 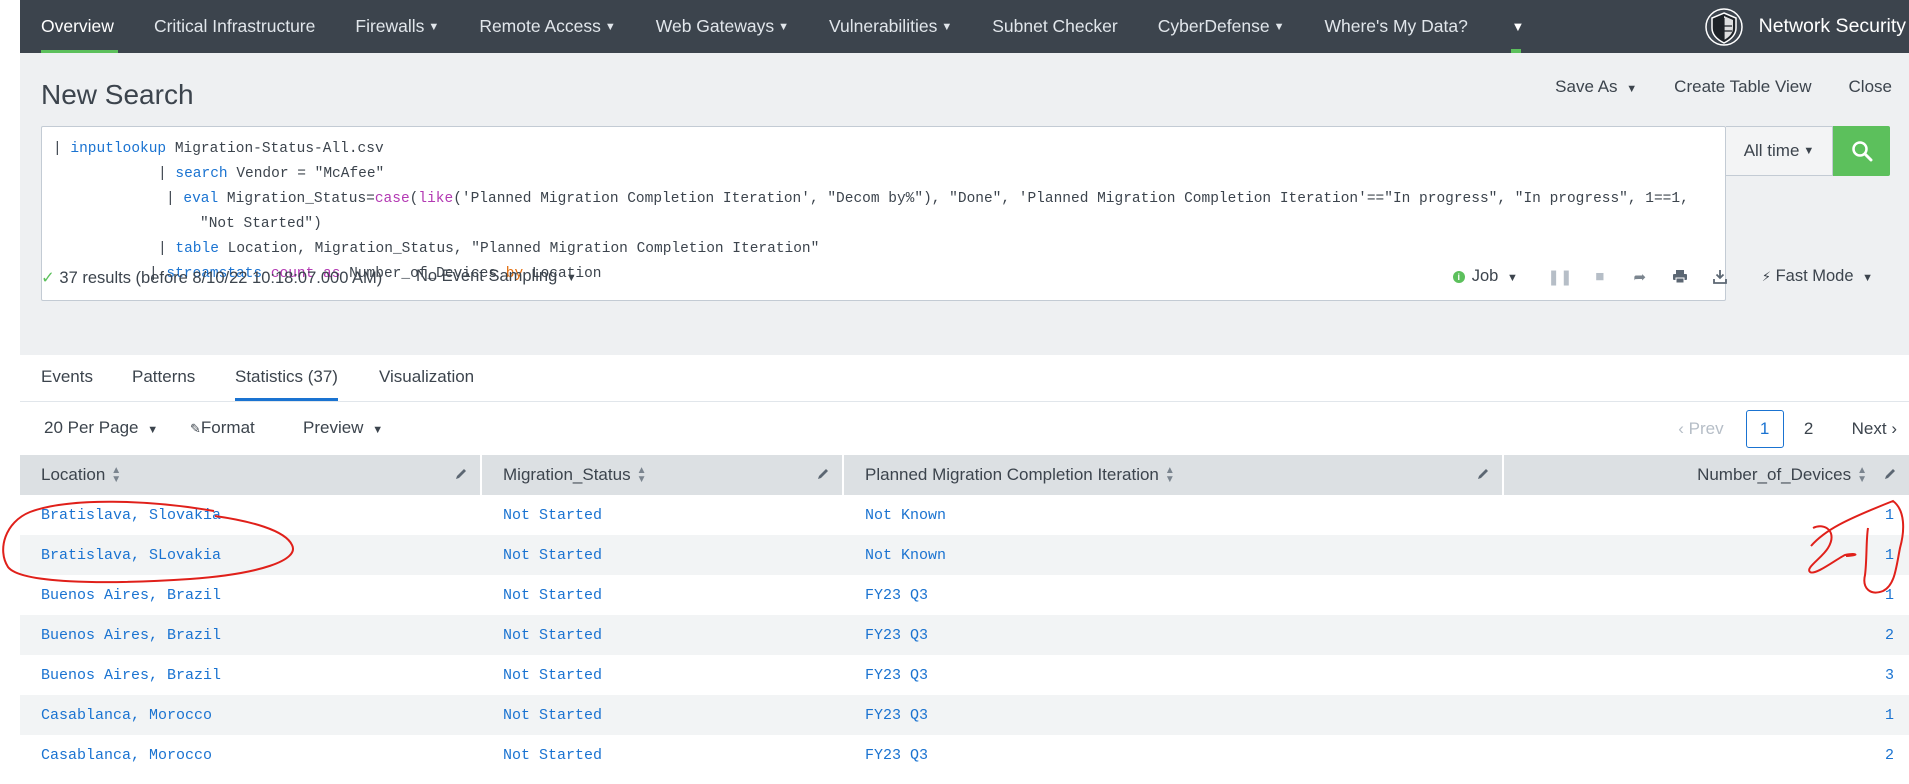 What do you see at coordinates (1869, 428) in the screenshot?
I see `next-label: Next` at bounding box center [1869, 428].